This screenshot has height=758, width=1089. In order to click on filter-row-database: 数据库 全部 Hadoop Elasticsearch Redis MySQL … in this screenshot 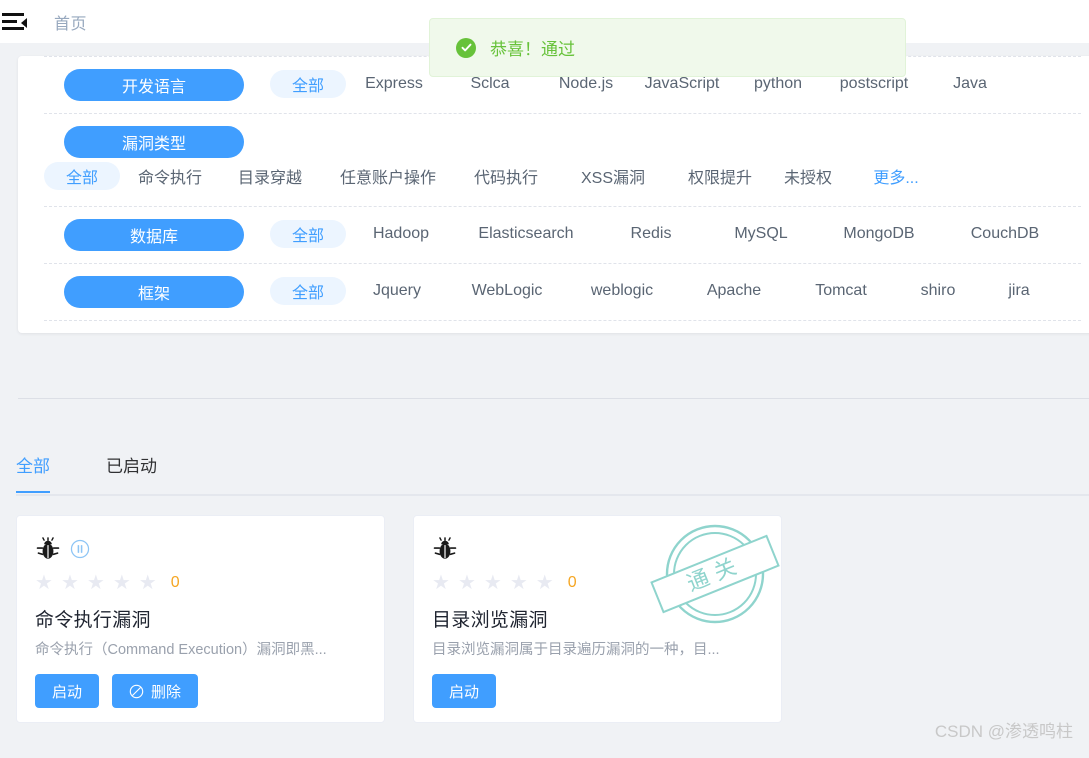, I will do `click(562, 234)`.